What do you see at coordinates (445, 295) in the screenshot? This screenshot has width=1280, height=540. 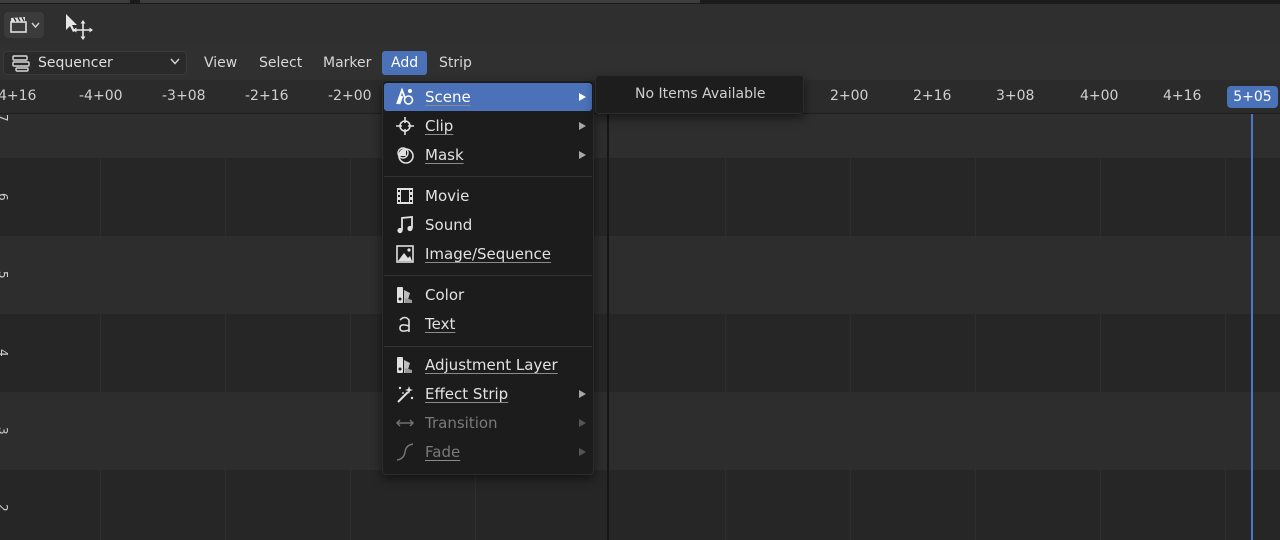 I see `menu-item-label: Color` at bounding box center [445, 295].